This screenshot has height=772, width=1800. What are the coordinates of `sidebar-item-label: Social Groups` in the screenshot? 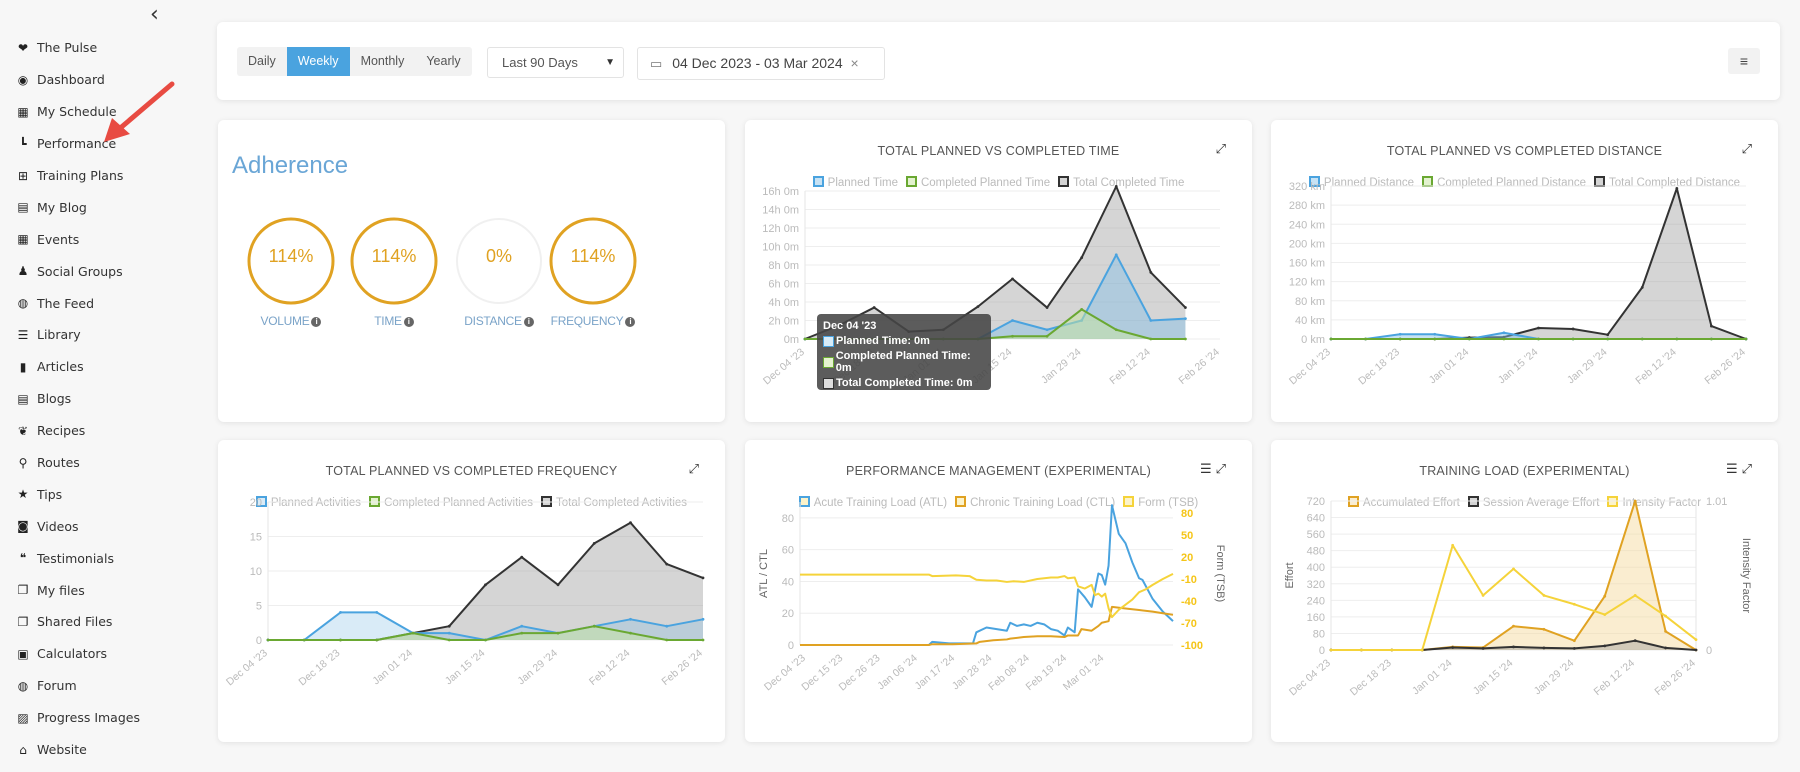 It's located at (80, 271).